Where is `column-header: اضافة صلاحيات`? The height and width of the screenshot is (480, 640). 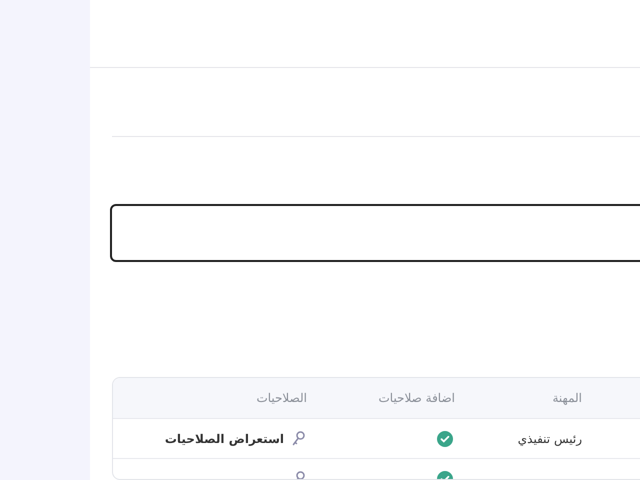 column-header: اضافة صلاحيات is located at coordinates (416, 399).